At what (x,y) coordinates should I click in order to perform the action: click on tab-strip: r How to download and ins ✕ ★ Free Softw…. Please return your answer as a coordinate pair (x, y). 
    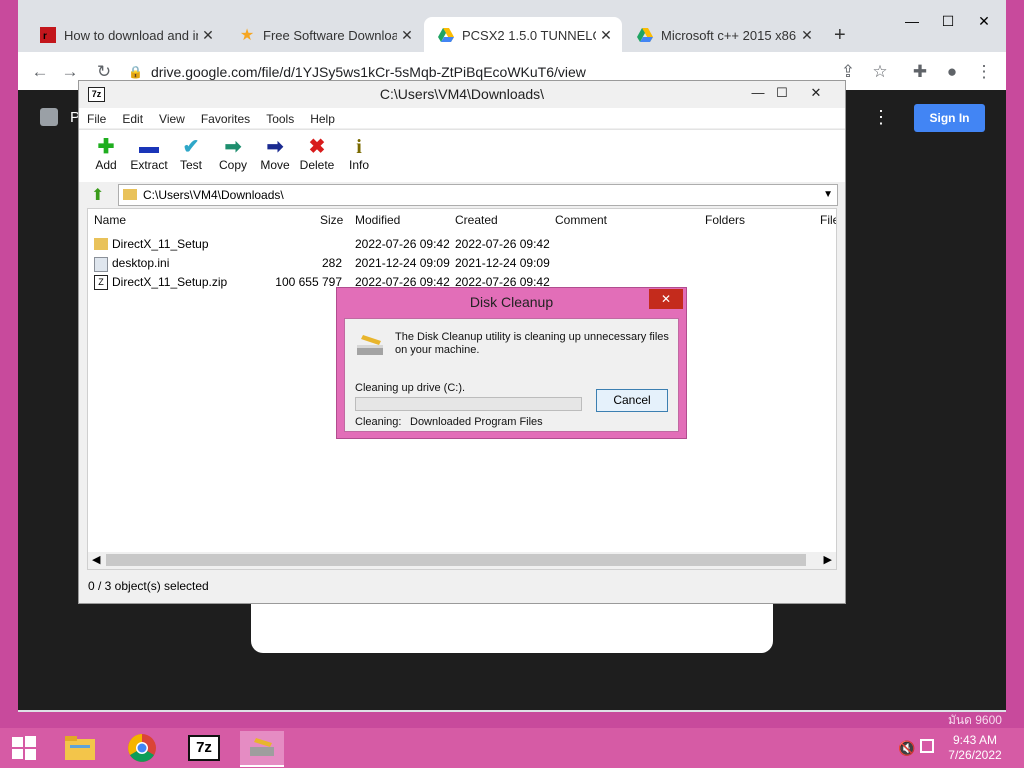
    Looking at the image, I should click on (512, 26).